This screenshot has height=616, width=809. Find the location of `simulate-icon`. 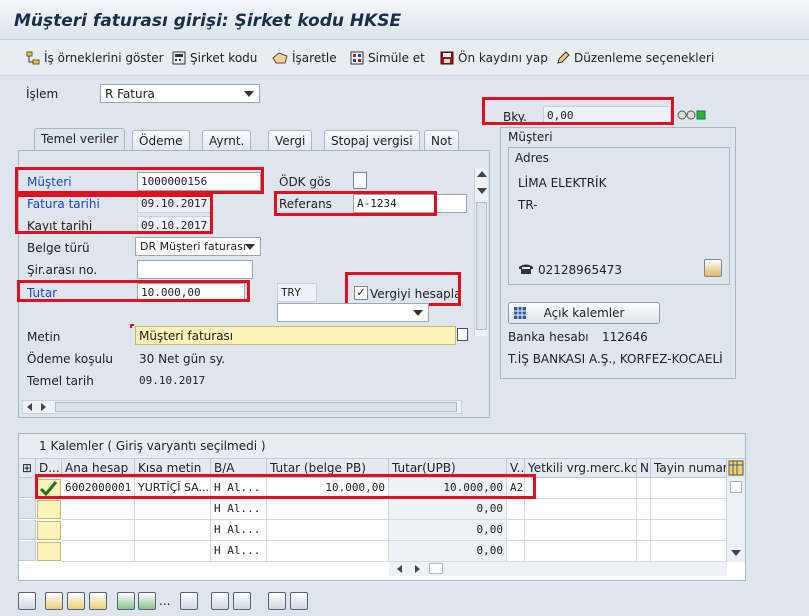

simulate-icon is located at coordinates (357, 58).